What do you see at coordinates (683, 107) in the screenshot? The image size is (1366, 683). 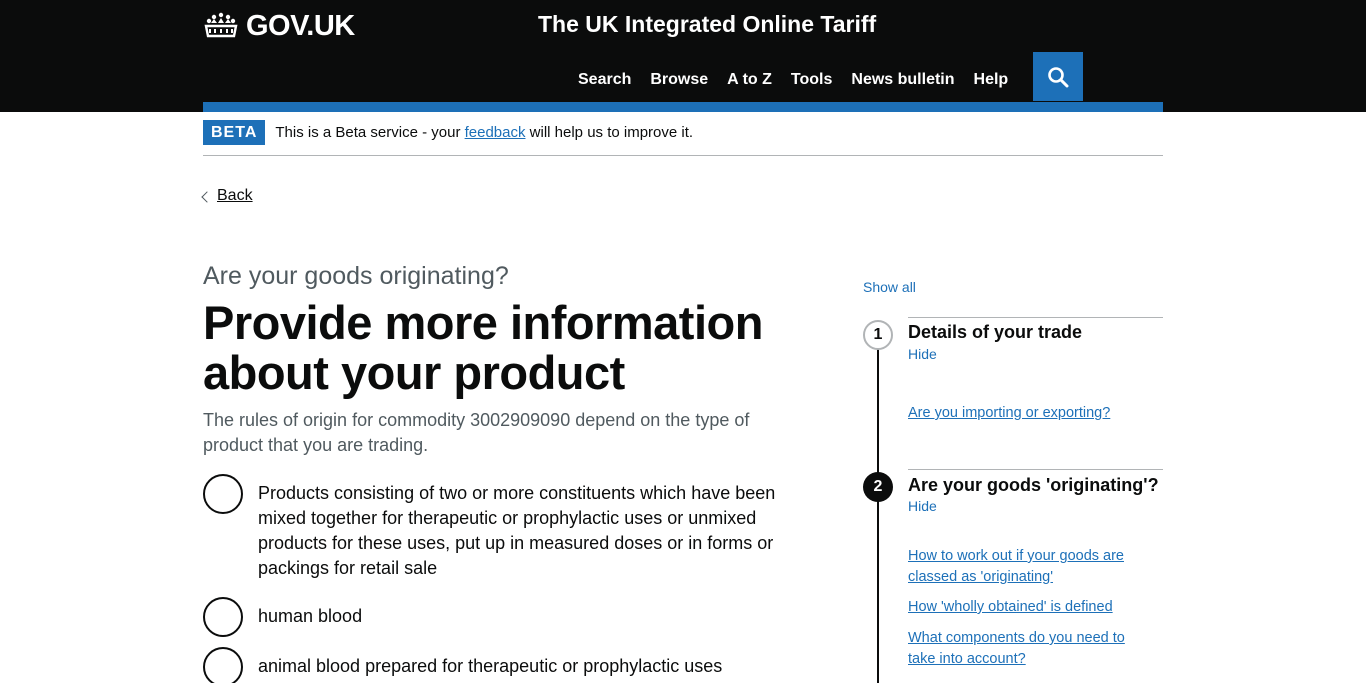 I see `header-accent-bar` at bounding box center [683, 107].